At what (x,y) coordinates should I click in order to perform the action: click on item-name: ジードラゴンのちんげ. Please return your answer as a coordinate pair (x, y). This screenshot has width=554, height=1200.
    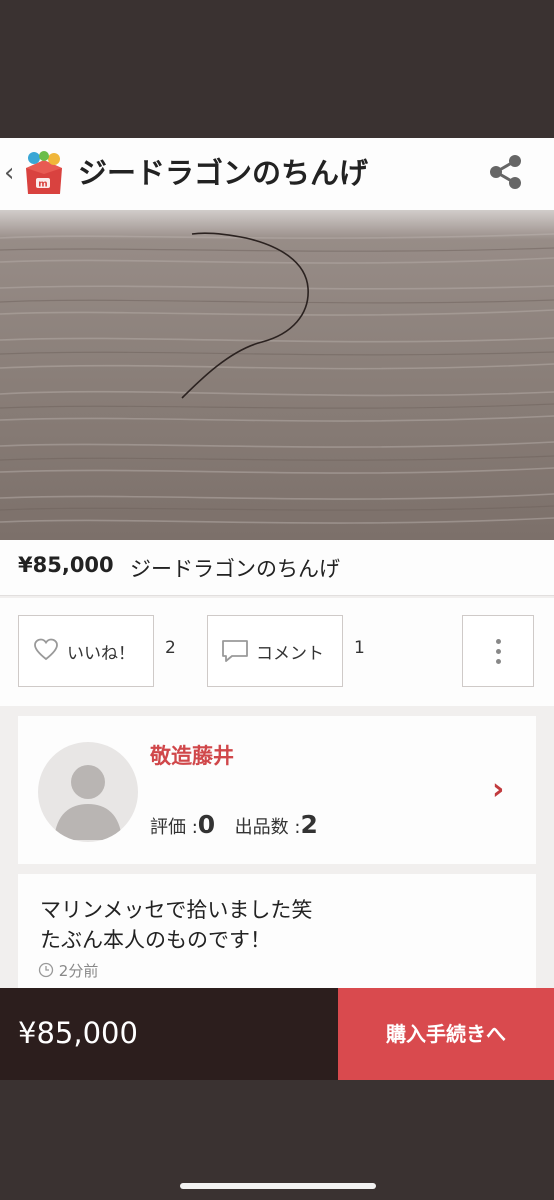
    Looking at the image, I should click on (235, 569).